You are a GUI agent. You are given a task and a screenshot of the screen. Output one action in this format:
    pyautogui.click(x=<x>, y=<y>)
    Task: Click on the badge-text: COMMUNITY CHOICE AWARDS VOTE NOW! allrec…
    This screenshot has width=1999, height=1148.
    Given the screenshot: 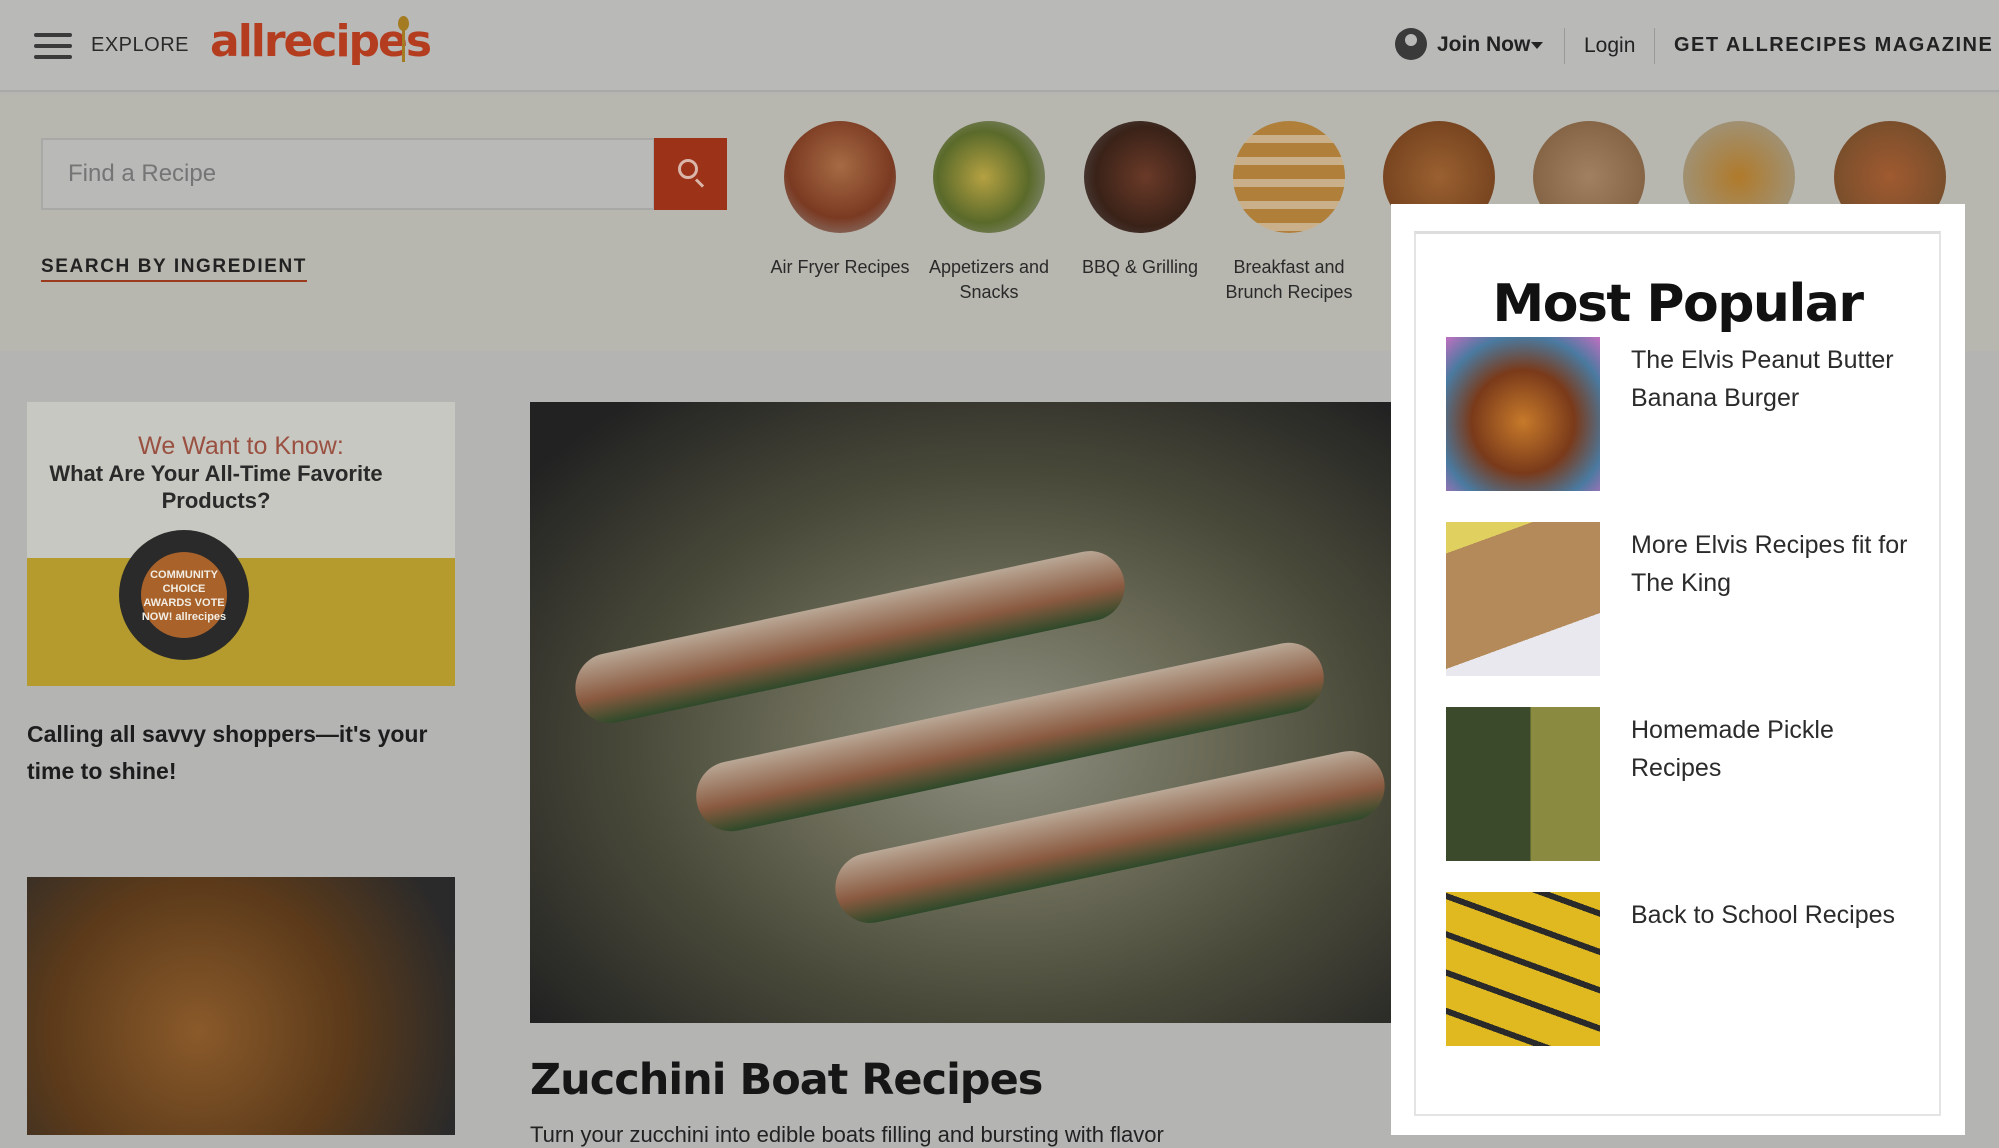 What is the action you would take?
    pyautogui.click(x=184, y=596)
    